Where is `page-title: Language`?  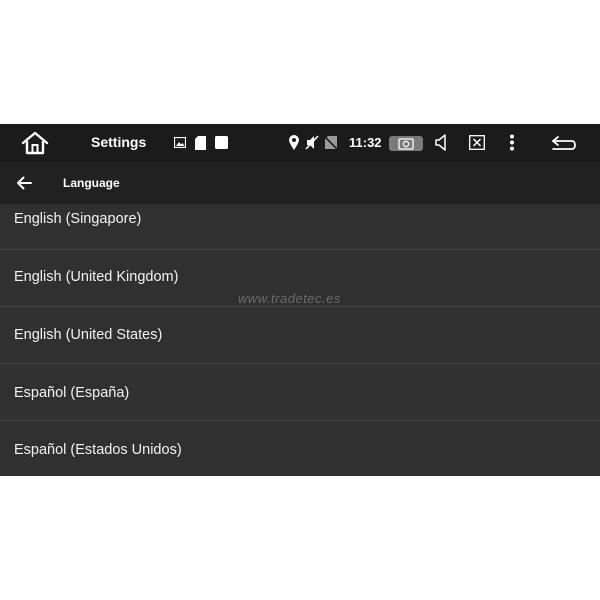 page-title: Language is located at coordinates (91, 183).